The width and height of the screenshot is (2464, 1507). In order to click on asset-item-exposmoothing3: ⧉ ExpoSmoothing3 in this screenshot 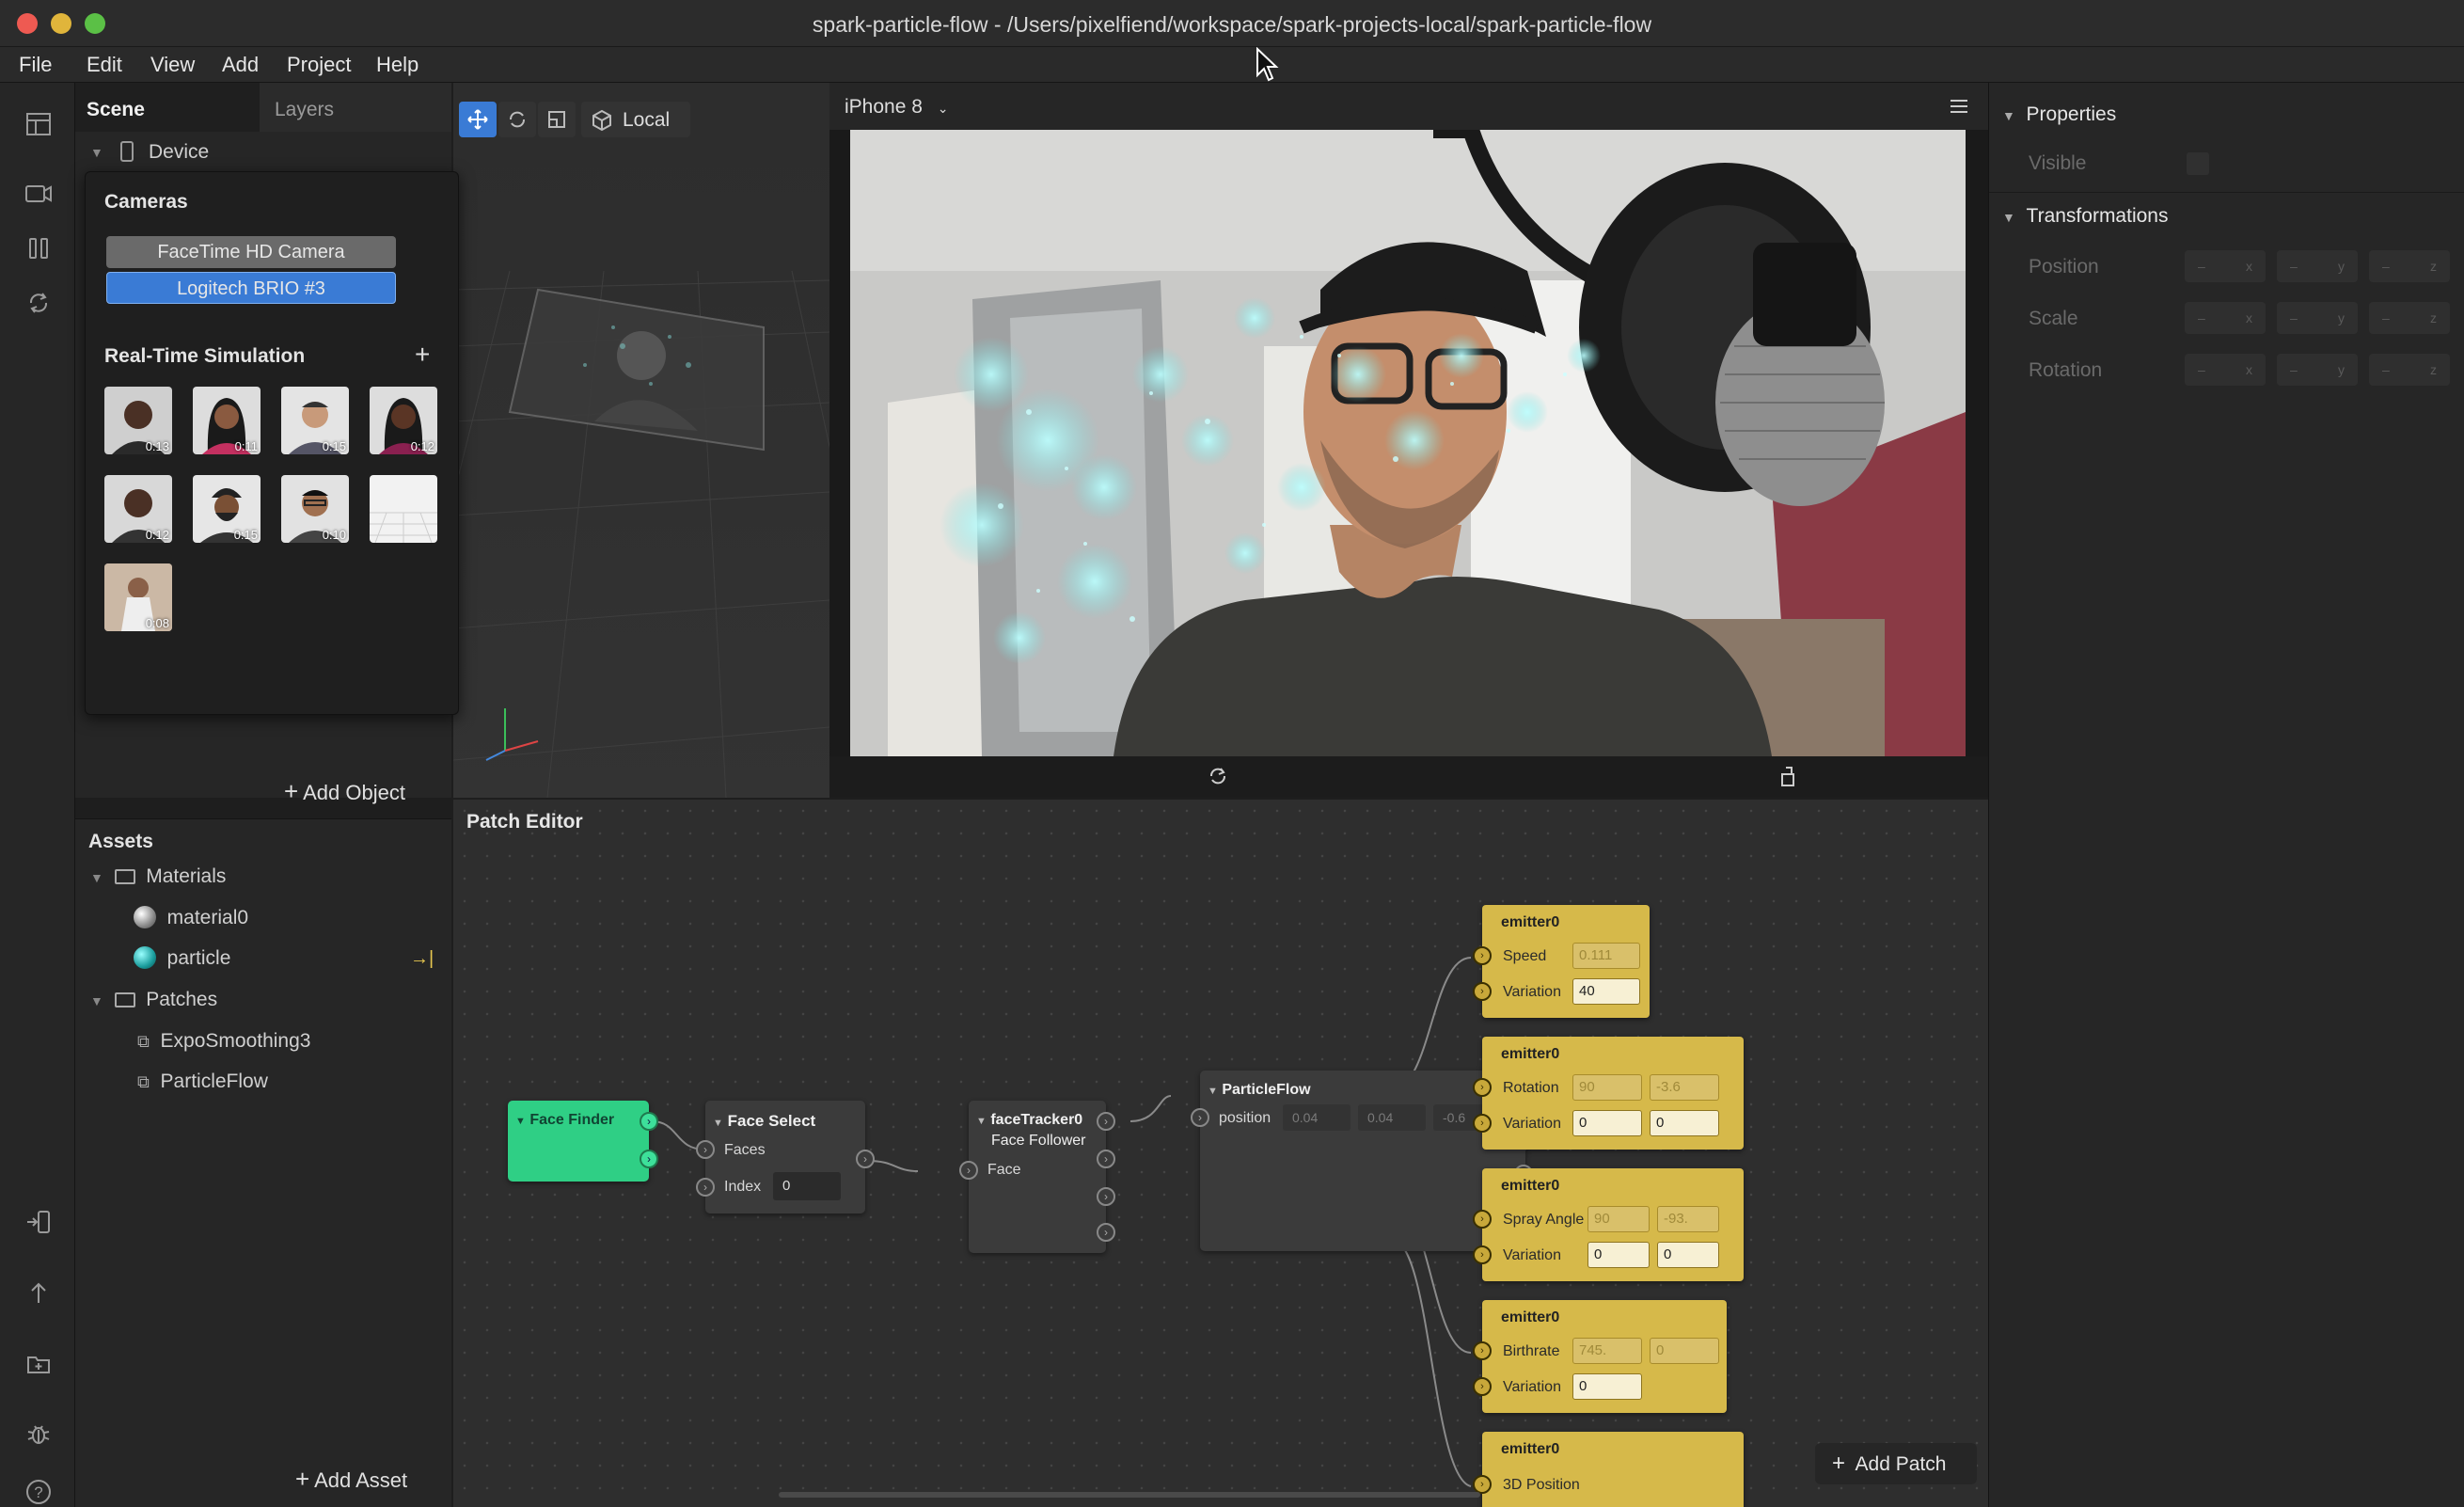, I will do `click(223, 1041)`.